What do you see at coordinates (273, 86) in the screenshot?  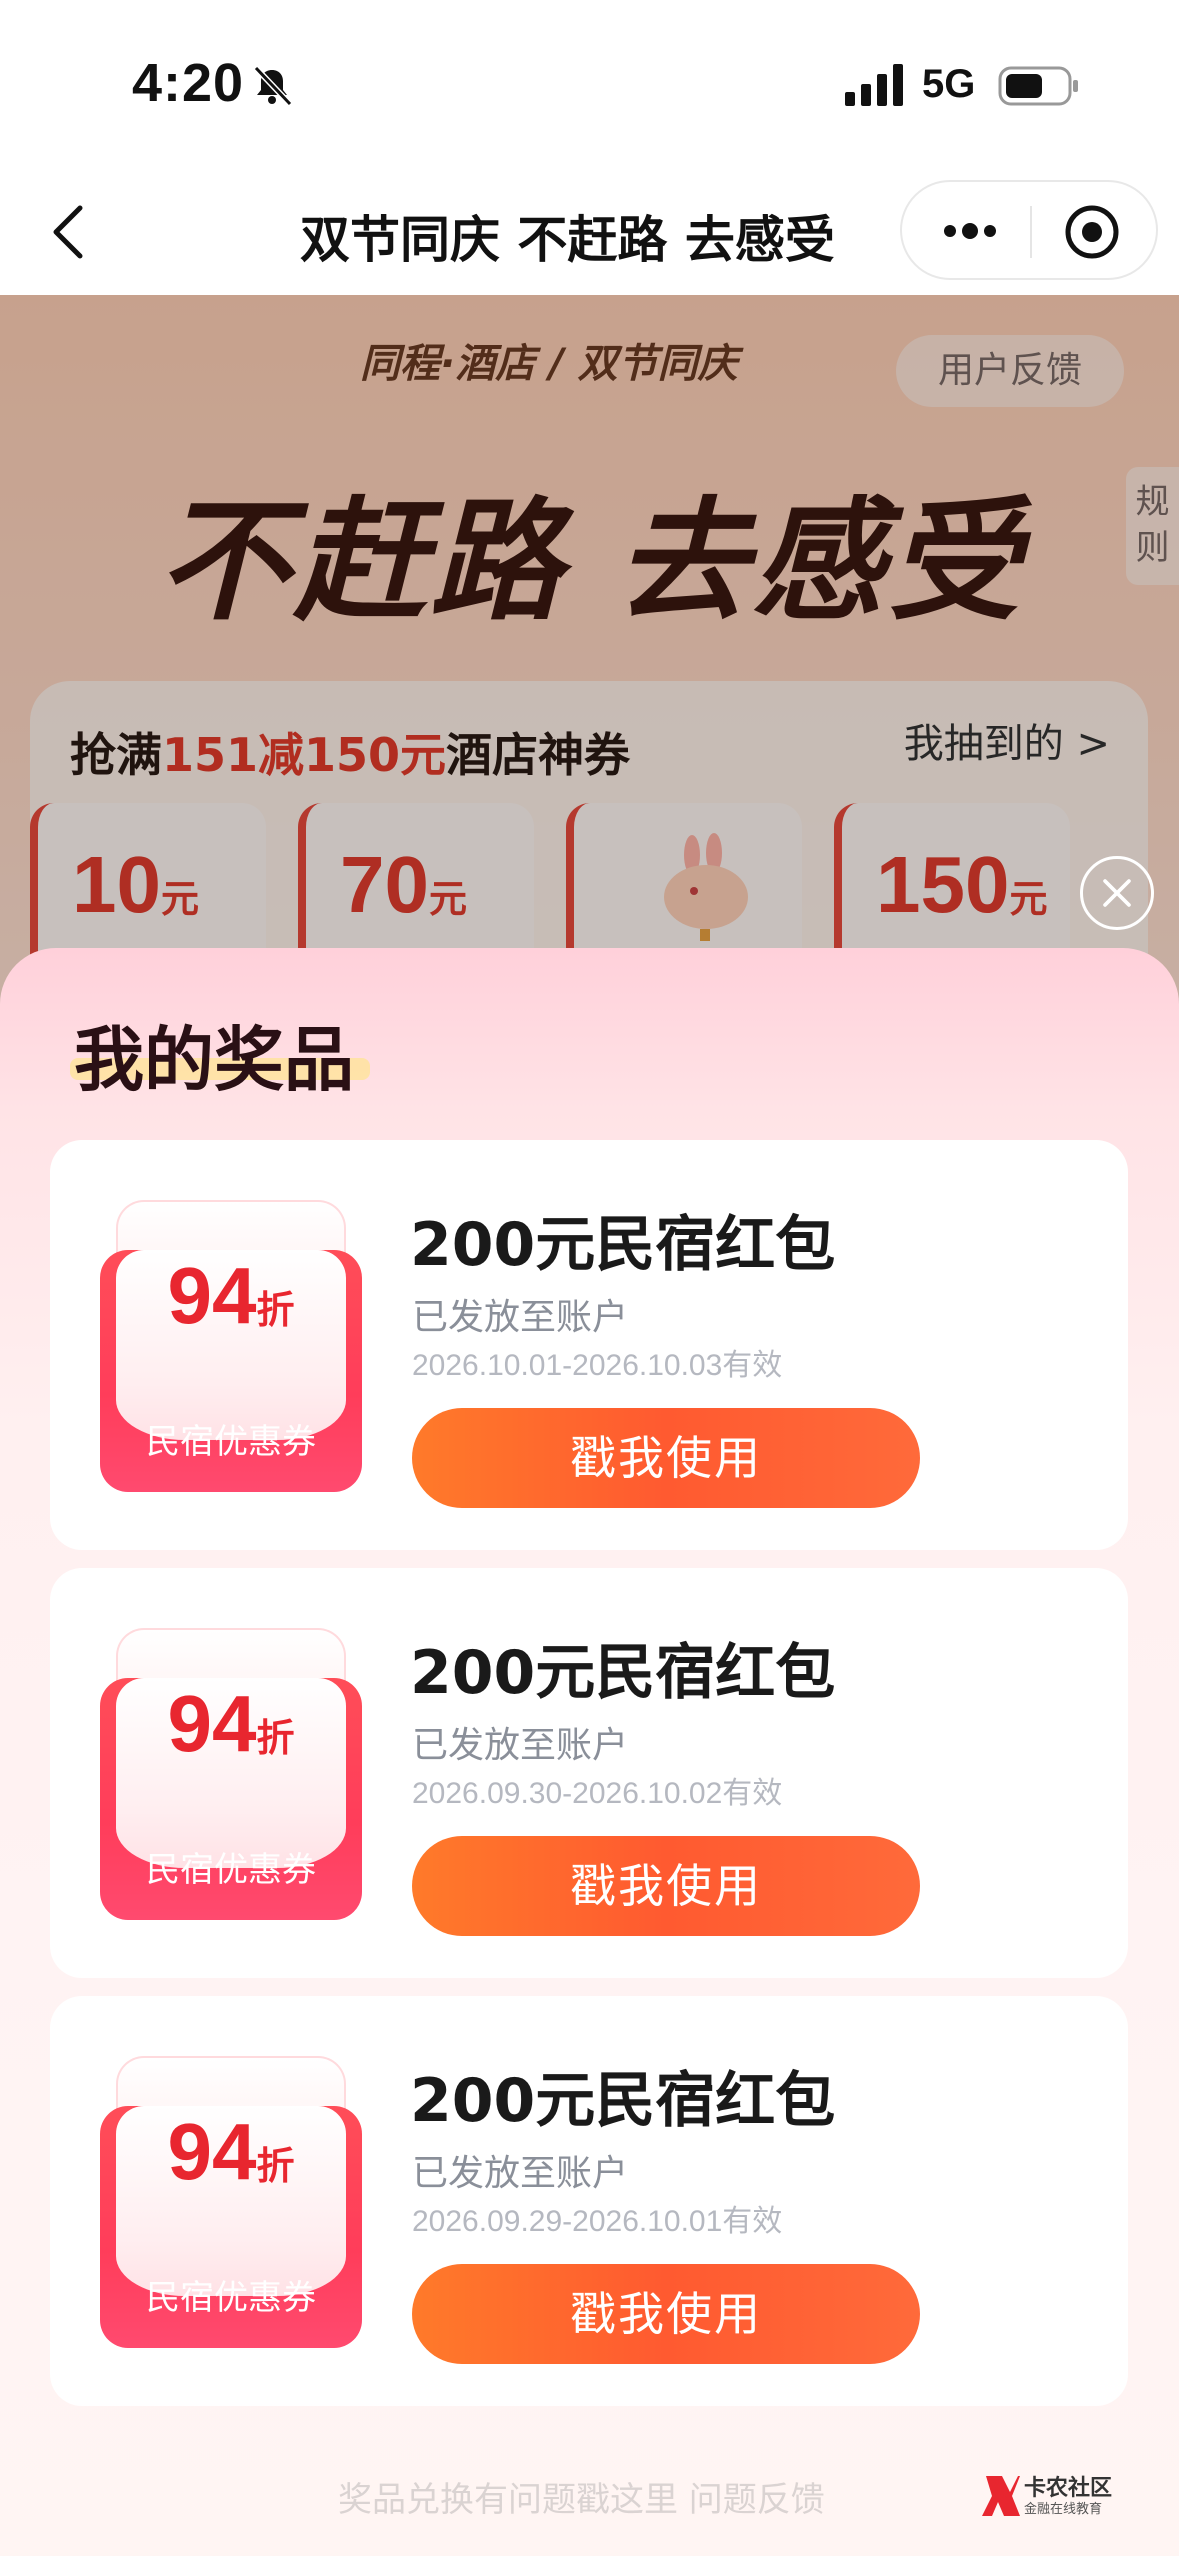 I see `bell-muted-icon` at bounding box center [273, 86].